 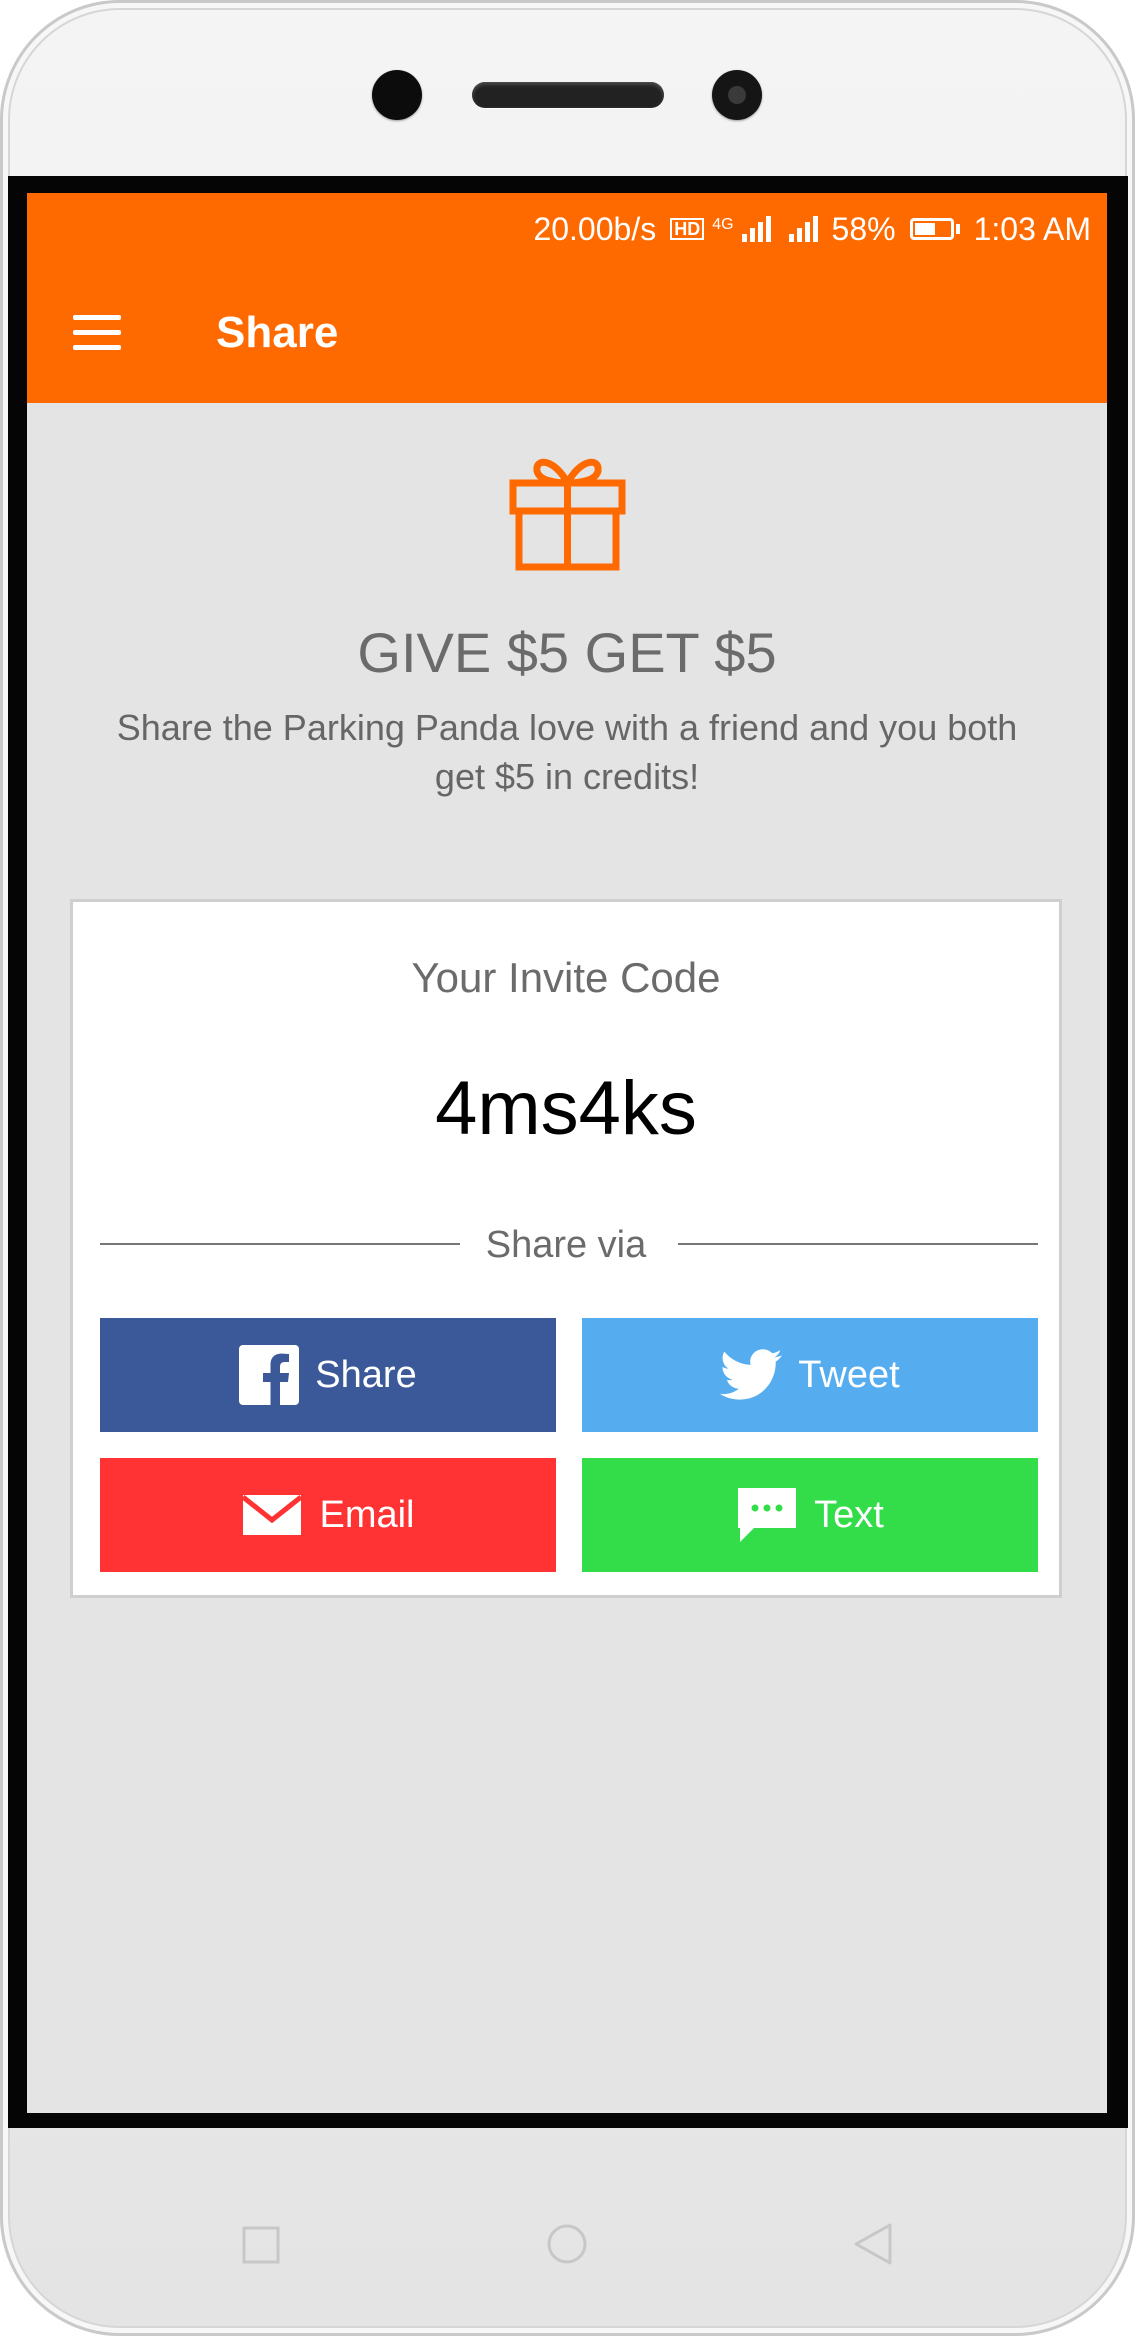 What do you see at coordinates (261, 2245) in the screenshot?
I see `square-recents-icon` at bounding box center [261, 2245].